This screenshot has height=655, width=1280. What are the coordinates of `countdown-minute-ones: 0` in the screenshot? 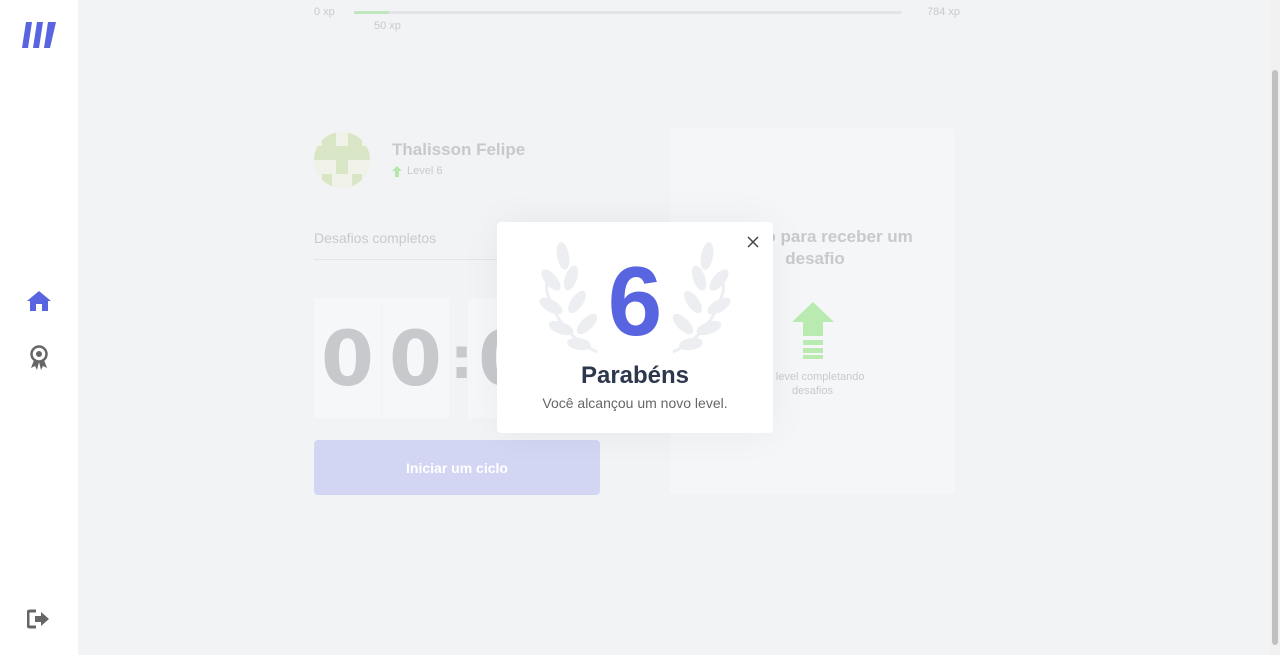 It's located at (415, 358).